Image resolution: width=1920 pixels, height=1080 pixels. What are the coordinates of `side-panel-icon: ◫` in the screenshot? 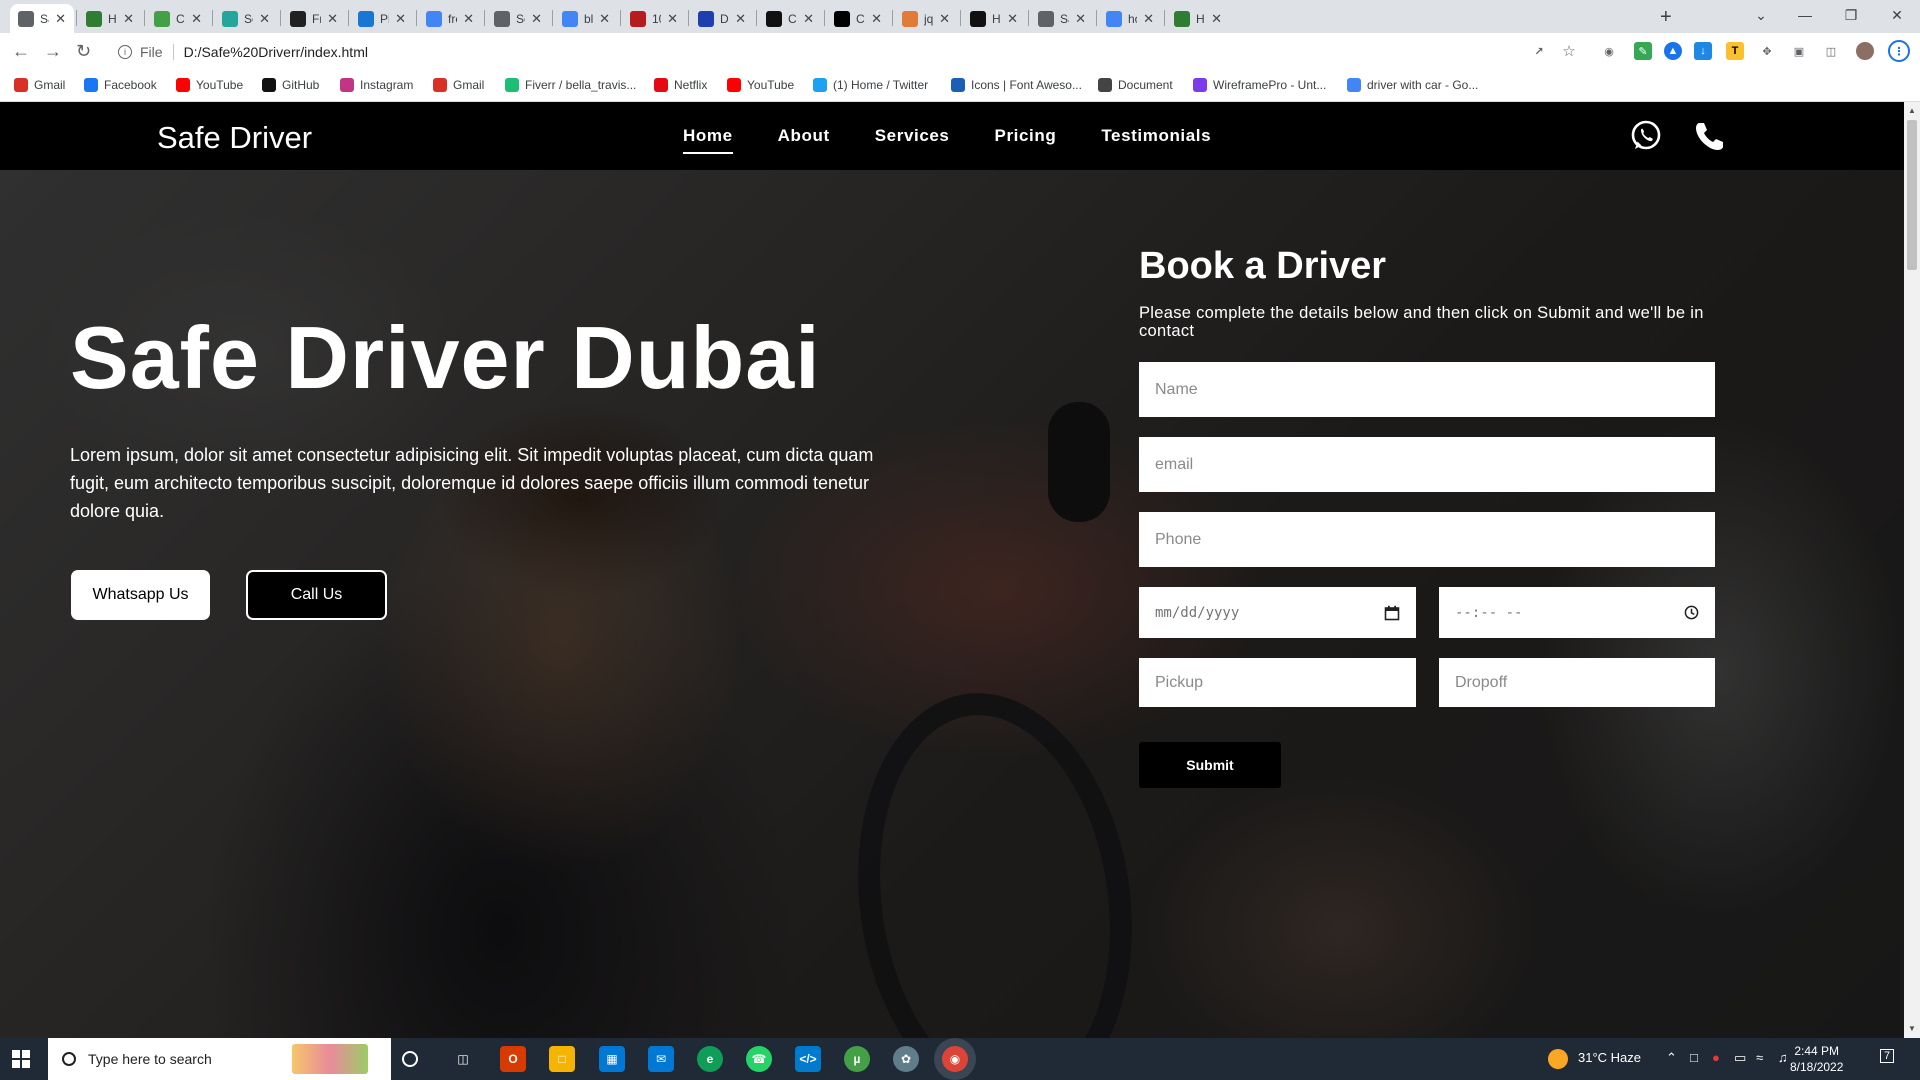 It's located at (1831, 51).